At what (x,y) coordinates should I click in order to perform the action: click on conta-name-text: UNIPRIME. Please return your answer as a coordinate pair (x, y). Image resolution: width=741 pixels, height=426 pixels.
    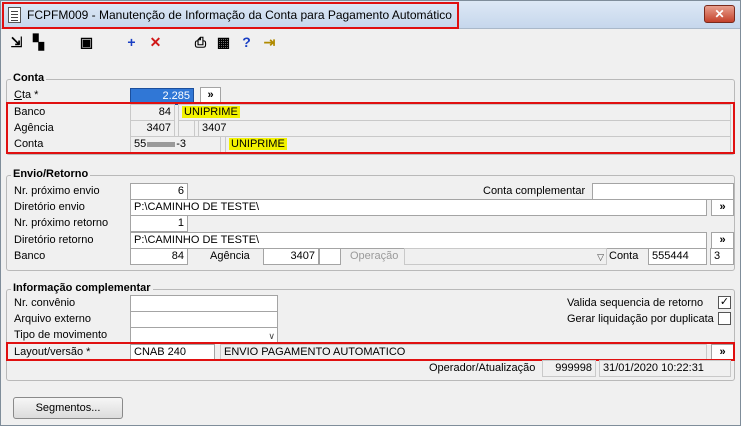
    Looking at the image, I should click on (258, 144).